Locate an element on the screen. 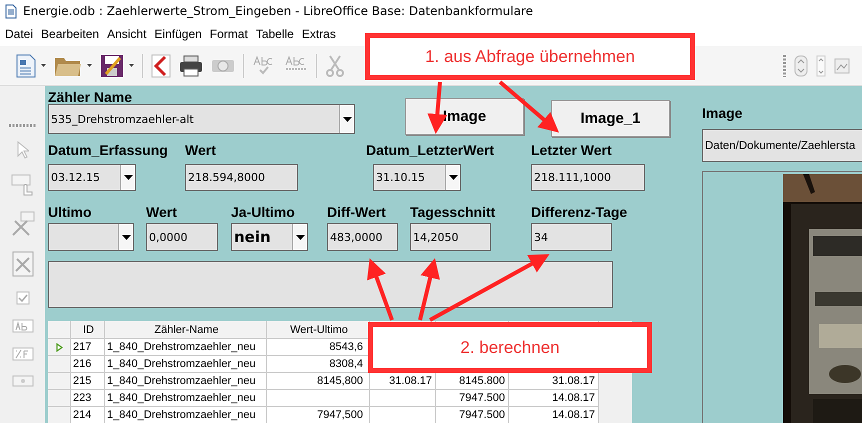 This screenshot has height=423, width=862. date-field is located at coordinates (91, 237).